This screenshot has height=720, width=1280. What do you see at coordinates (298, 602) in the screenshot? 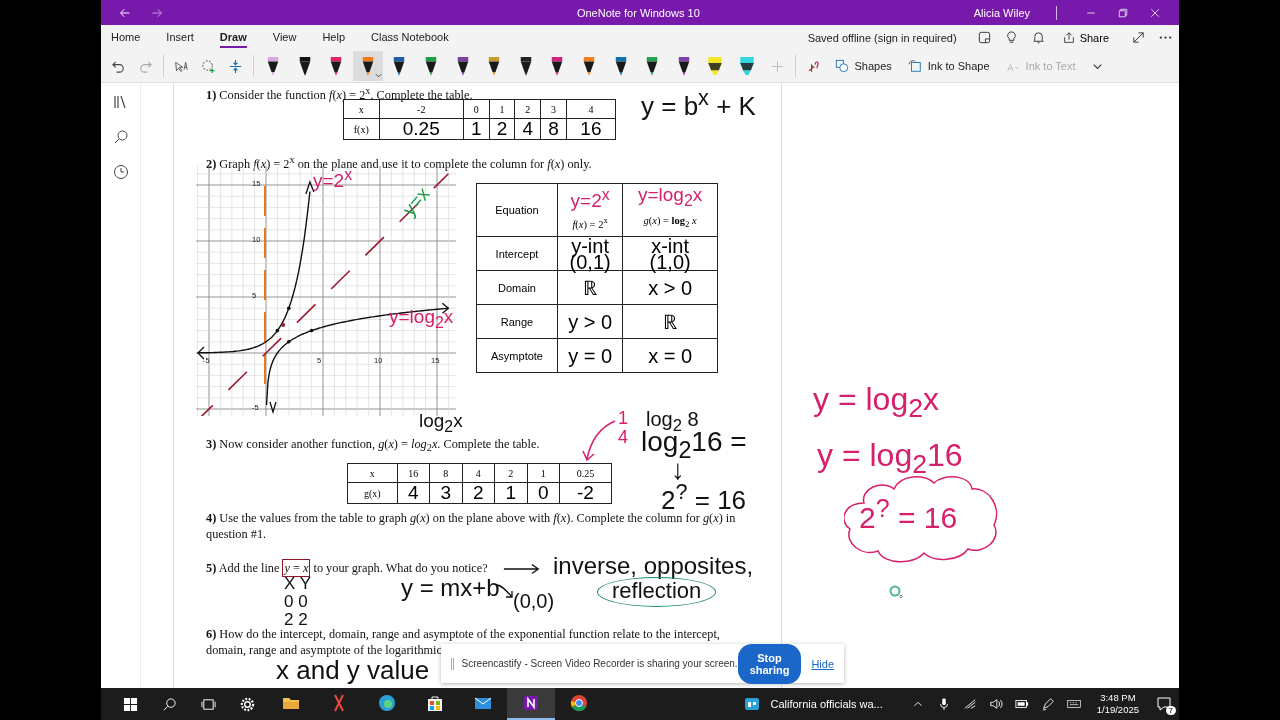
I see `handwritten-text: X Y 0 0 2 2` at bounding box center [298, 602].